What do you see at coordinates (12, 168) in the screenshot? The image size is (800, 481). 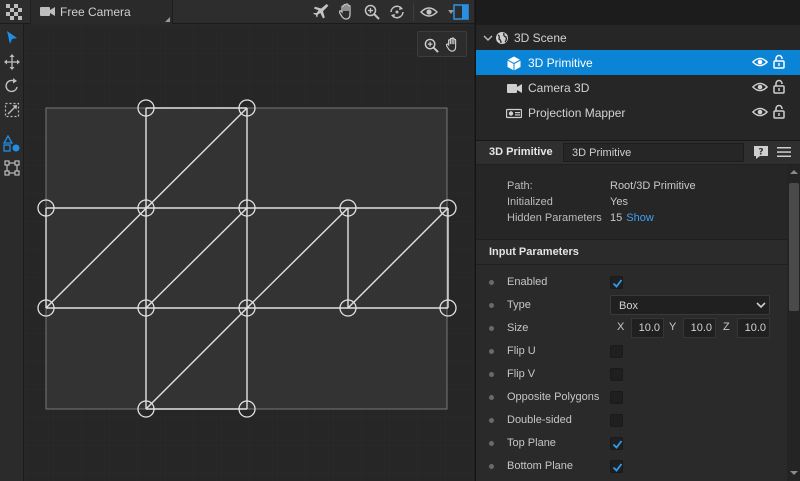 I see `crop-icon` at bounding box center [12, 168].